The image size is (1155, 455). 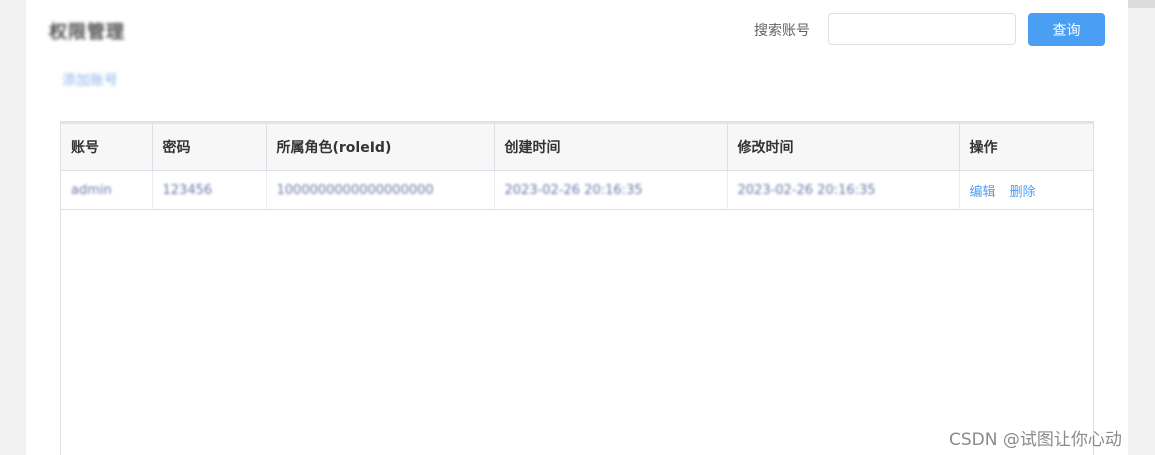 I want to click on cell-role: 1000000000000000000, so click(x=380, y=190).